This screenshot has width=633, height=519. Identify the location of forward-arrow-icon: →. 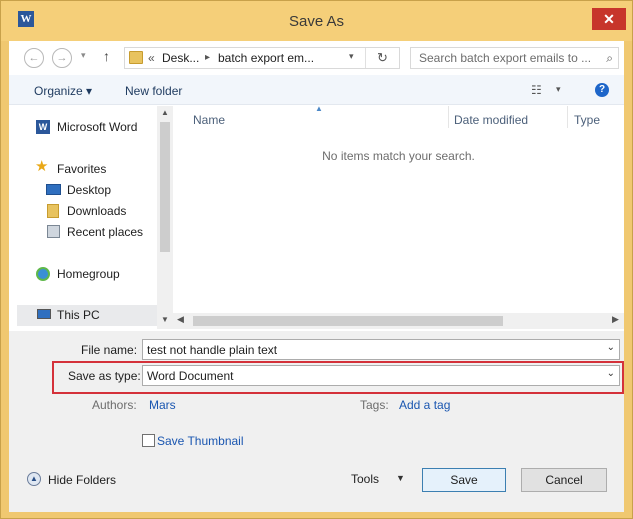
(62, 58).